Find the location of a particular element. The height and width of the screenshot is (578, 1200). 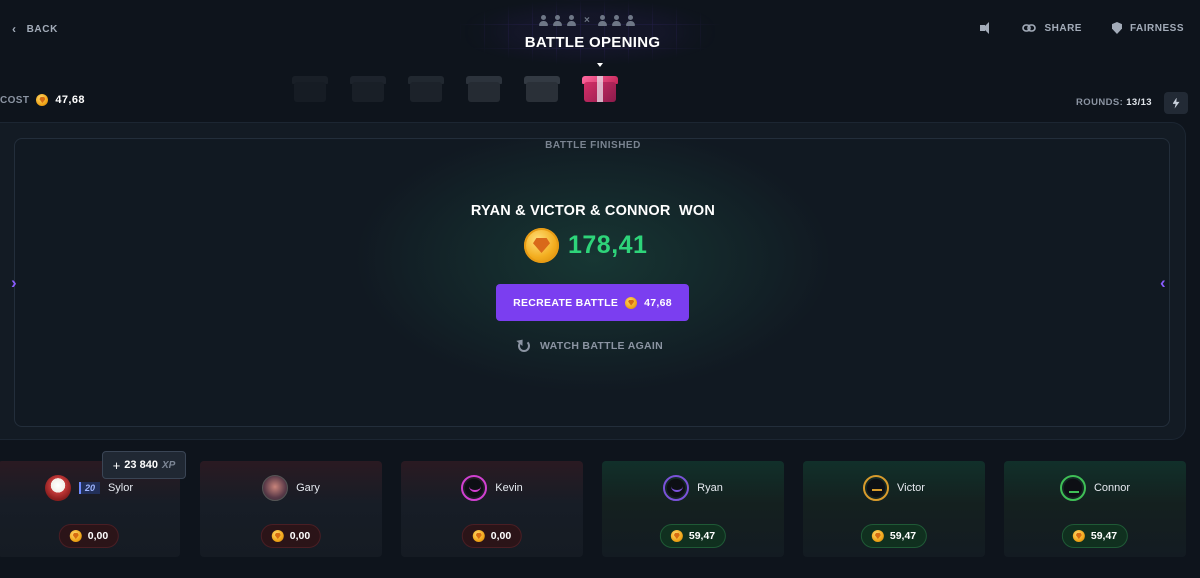

fairness-button: FAIRNESS is located at coordinates (1147, 28).